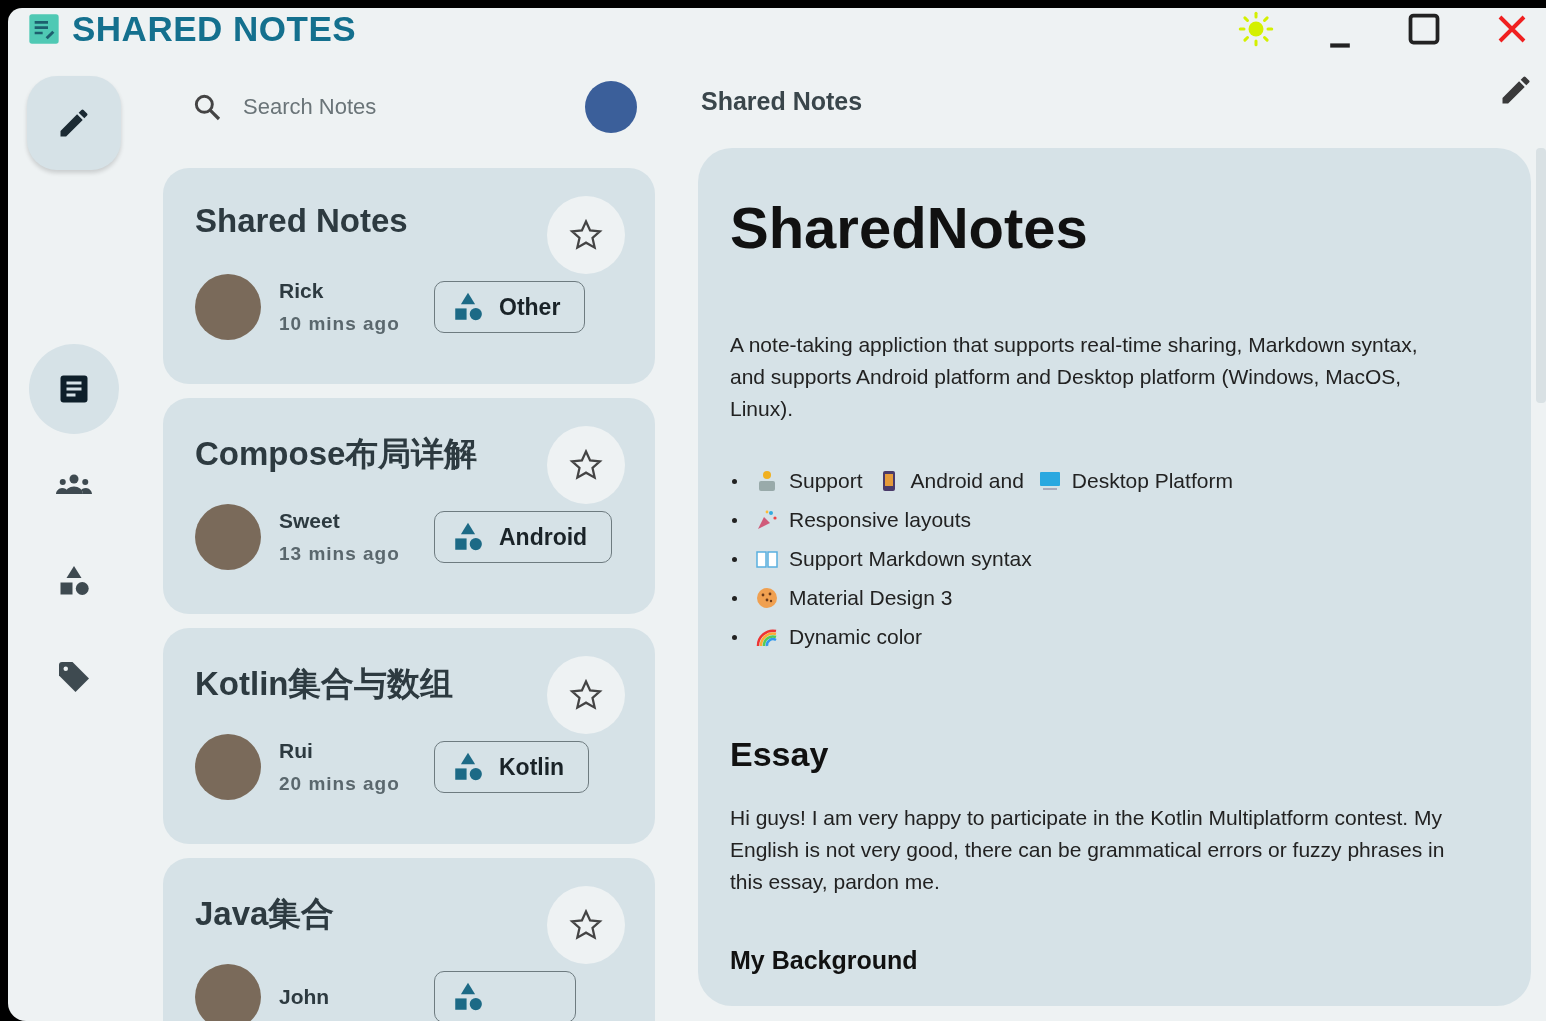 The height and width of the screenshot is (1021, 1546). Describe the element at coordinates (302, 291) in the screenshot. I see `author-name: Rick` at that location.